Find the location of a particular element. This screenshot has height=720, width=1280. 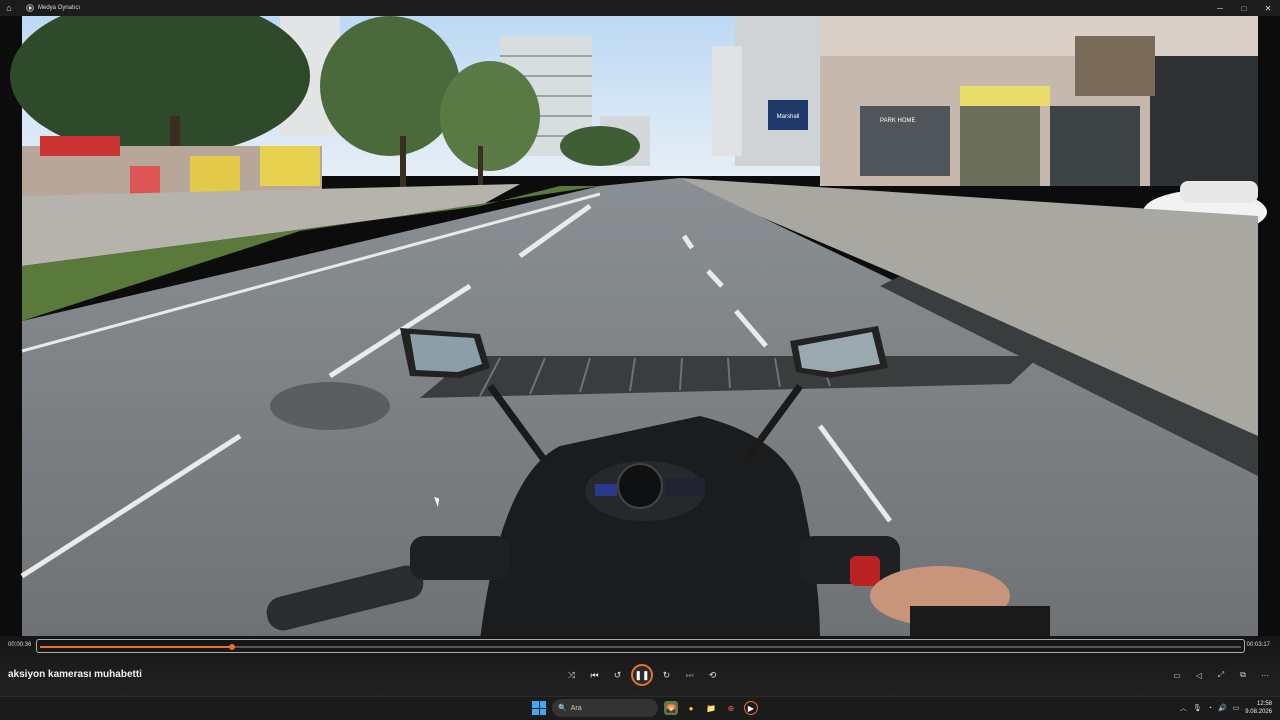

home-icon: ⌂ is located at coordinates (9, 8).